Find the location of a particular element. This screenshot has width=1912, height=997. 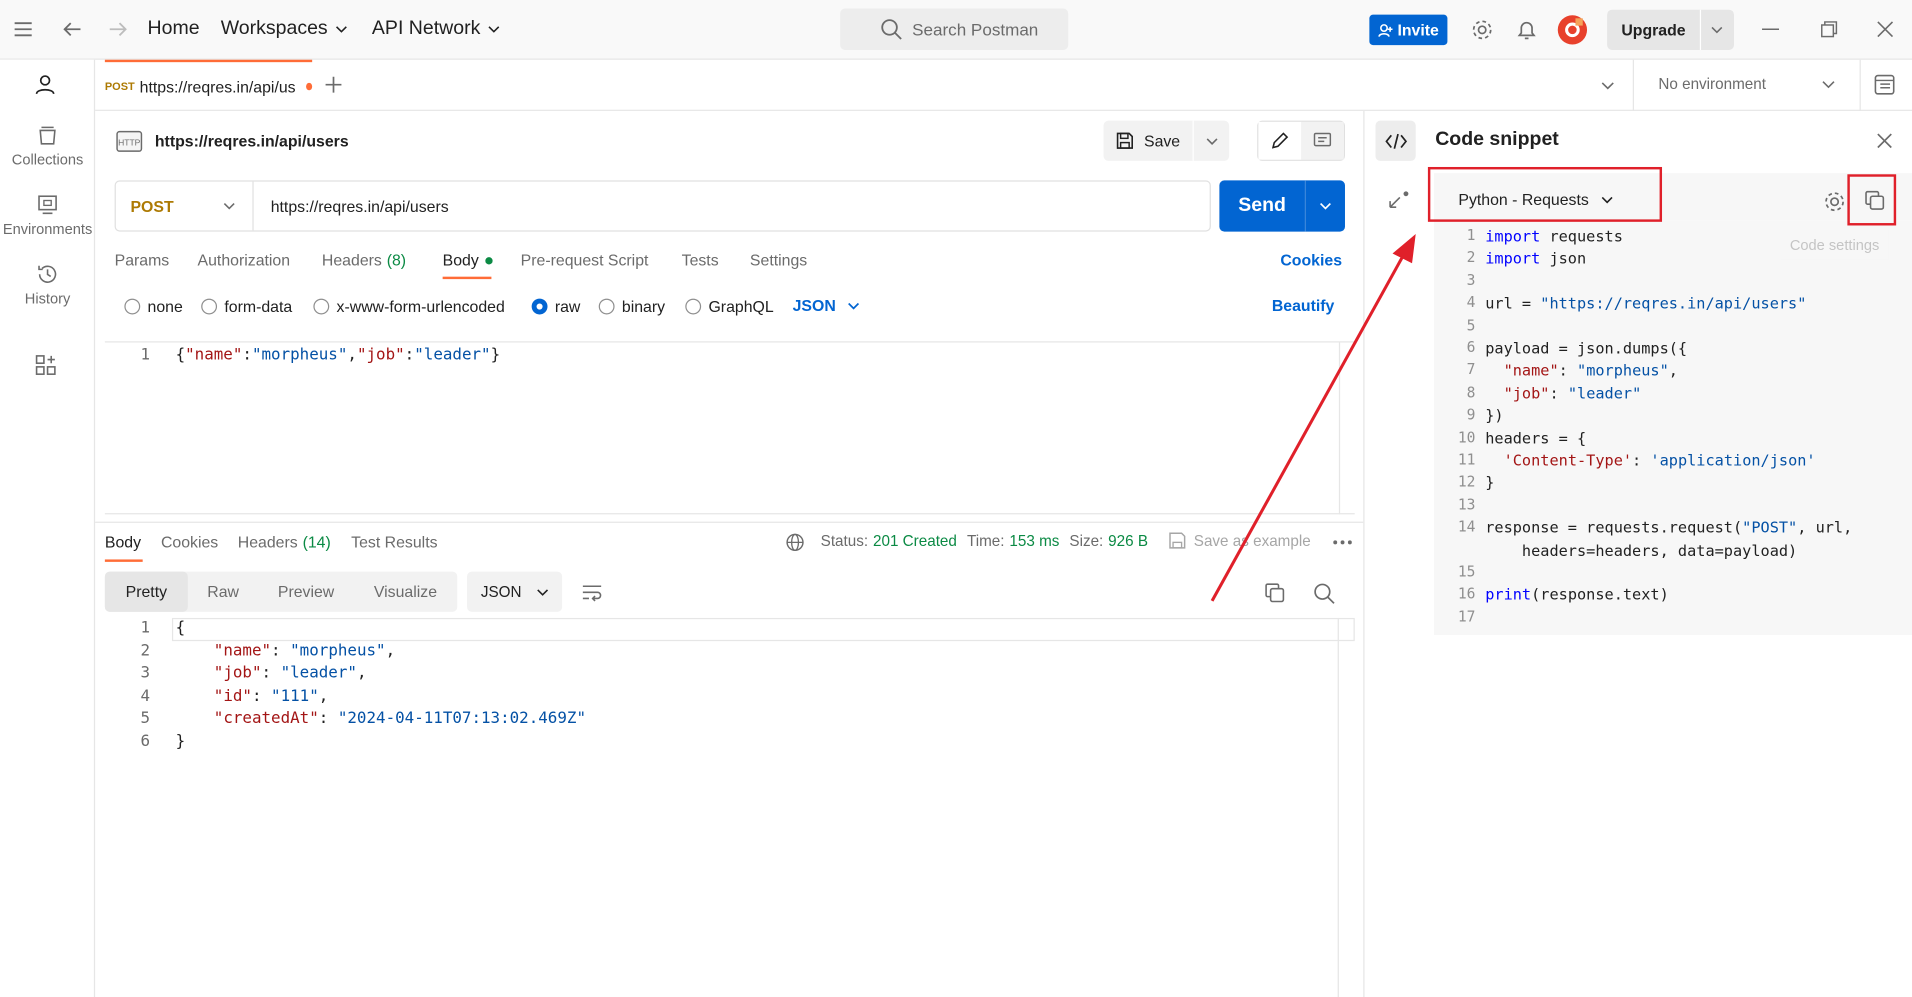

forward-arrow-icon is located at coordinates (119, 30).